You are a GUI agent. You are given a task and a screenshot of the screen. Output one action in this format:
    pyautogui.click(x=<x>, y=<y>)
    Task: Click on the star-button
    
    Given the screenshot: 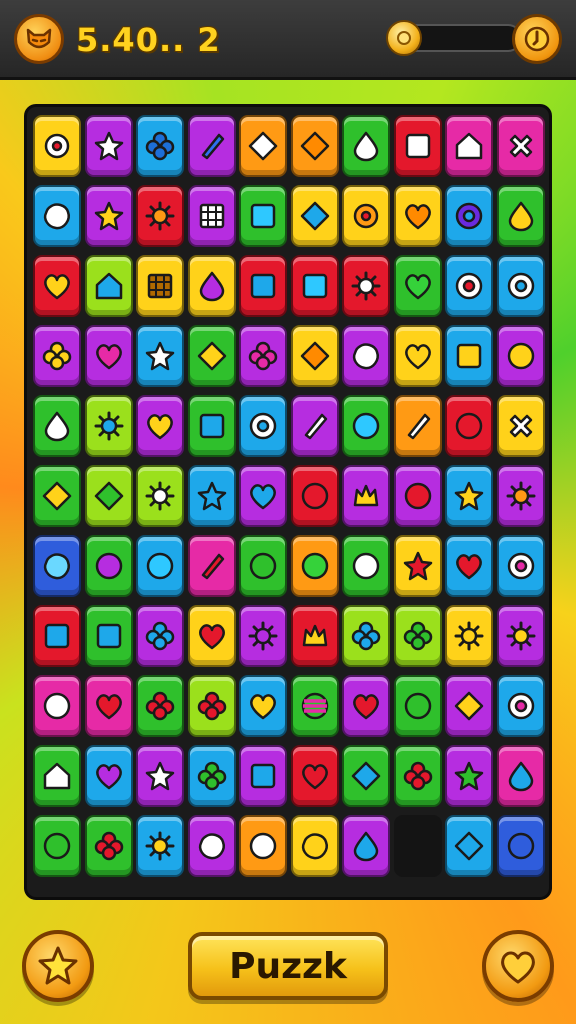 What is the action you would take?
    pyautogui.click(x=58, y=966)
    